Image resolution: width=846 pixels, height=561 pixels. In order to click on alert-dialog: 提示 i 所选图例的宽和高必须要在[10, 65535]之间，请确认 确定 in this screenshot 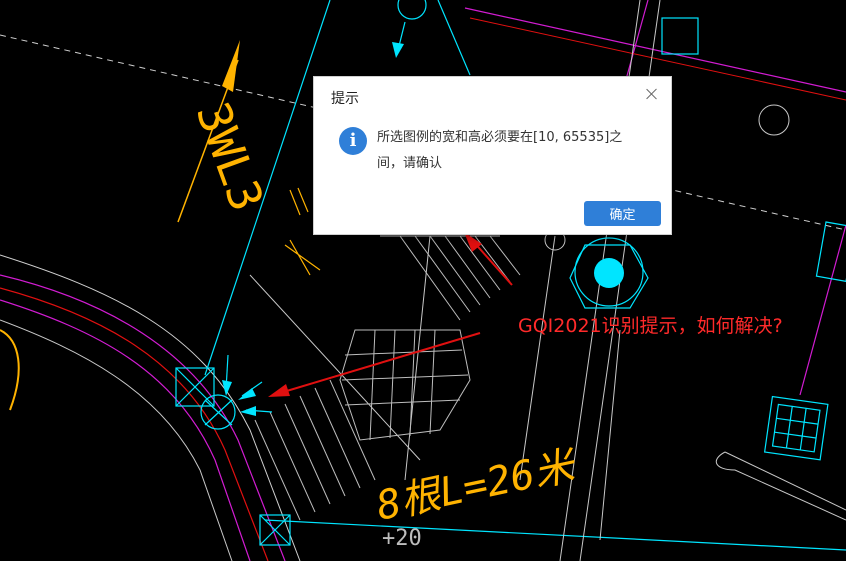, I will do `click(492, 155)`.